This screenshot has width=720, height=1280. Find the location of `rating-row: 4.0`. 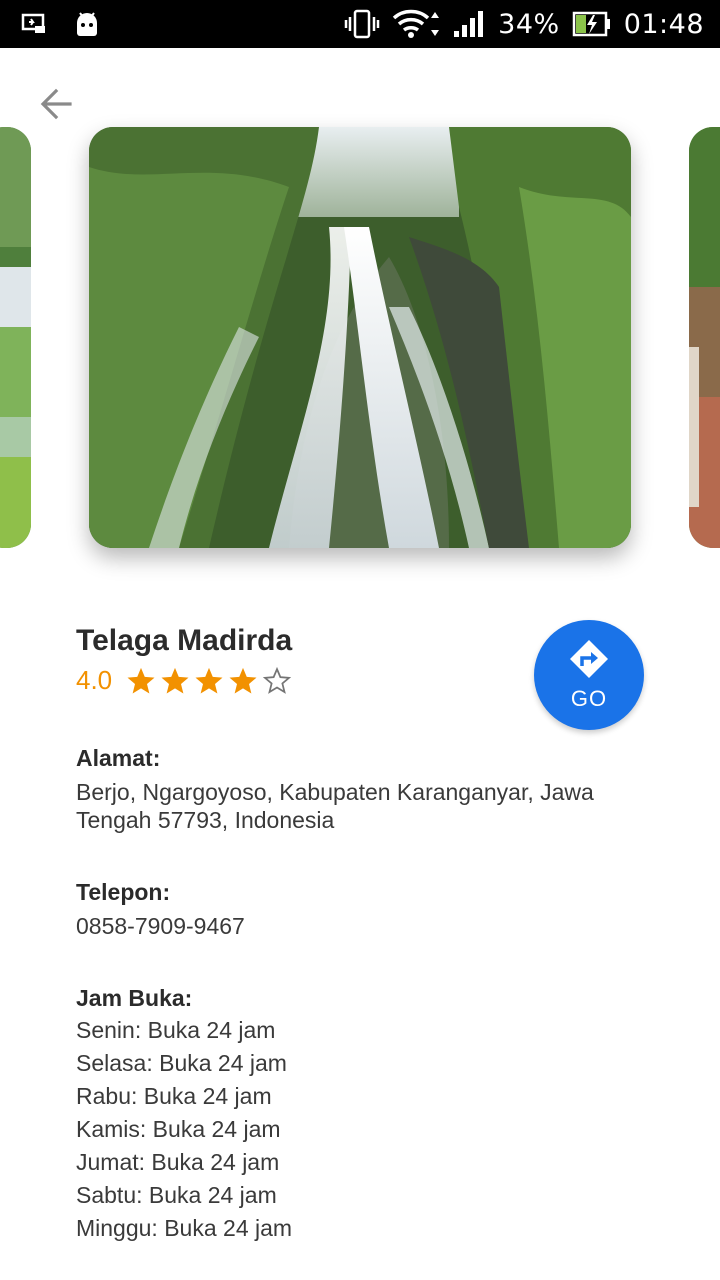

rating-row: 4.0 is located at coordinates (184, 680).